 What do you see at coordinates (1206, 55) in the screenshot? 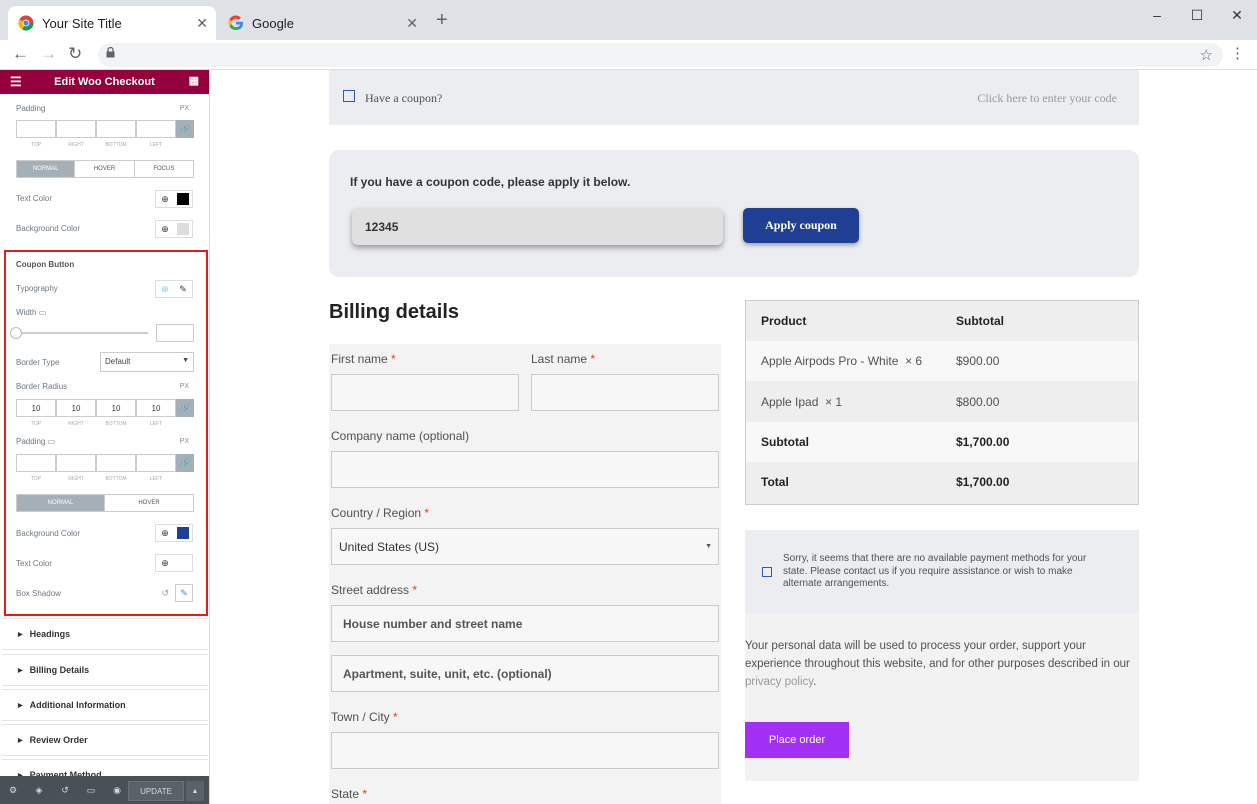
I see `bookmark-star-icon: ☆` at bounding box center [1206, 55].